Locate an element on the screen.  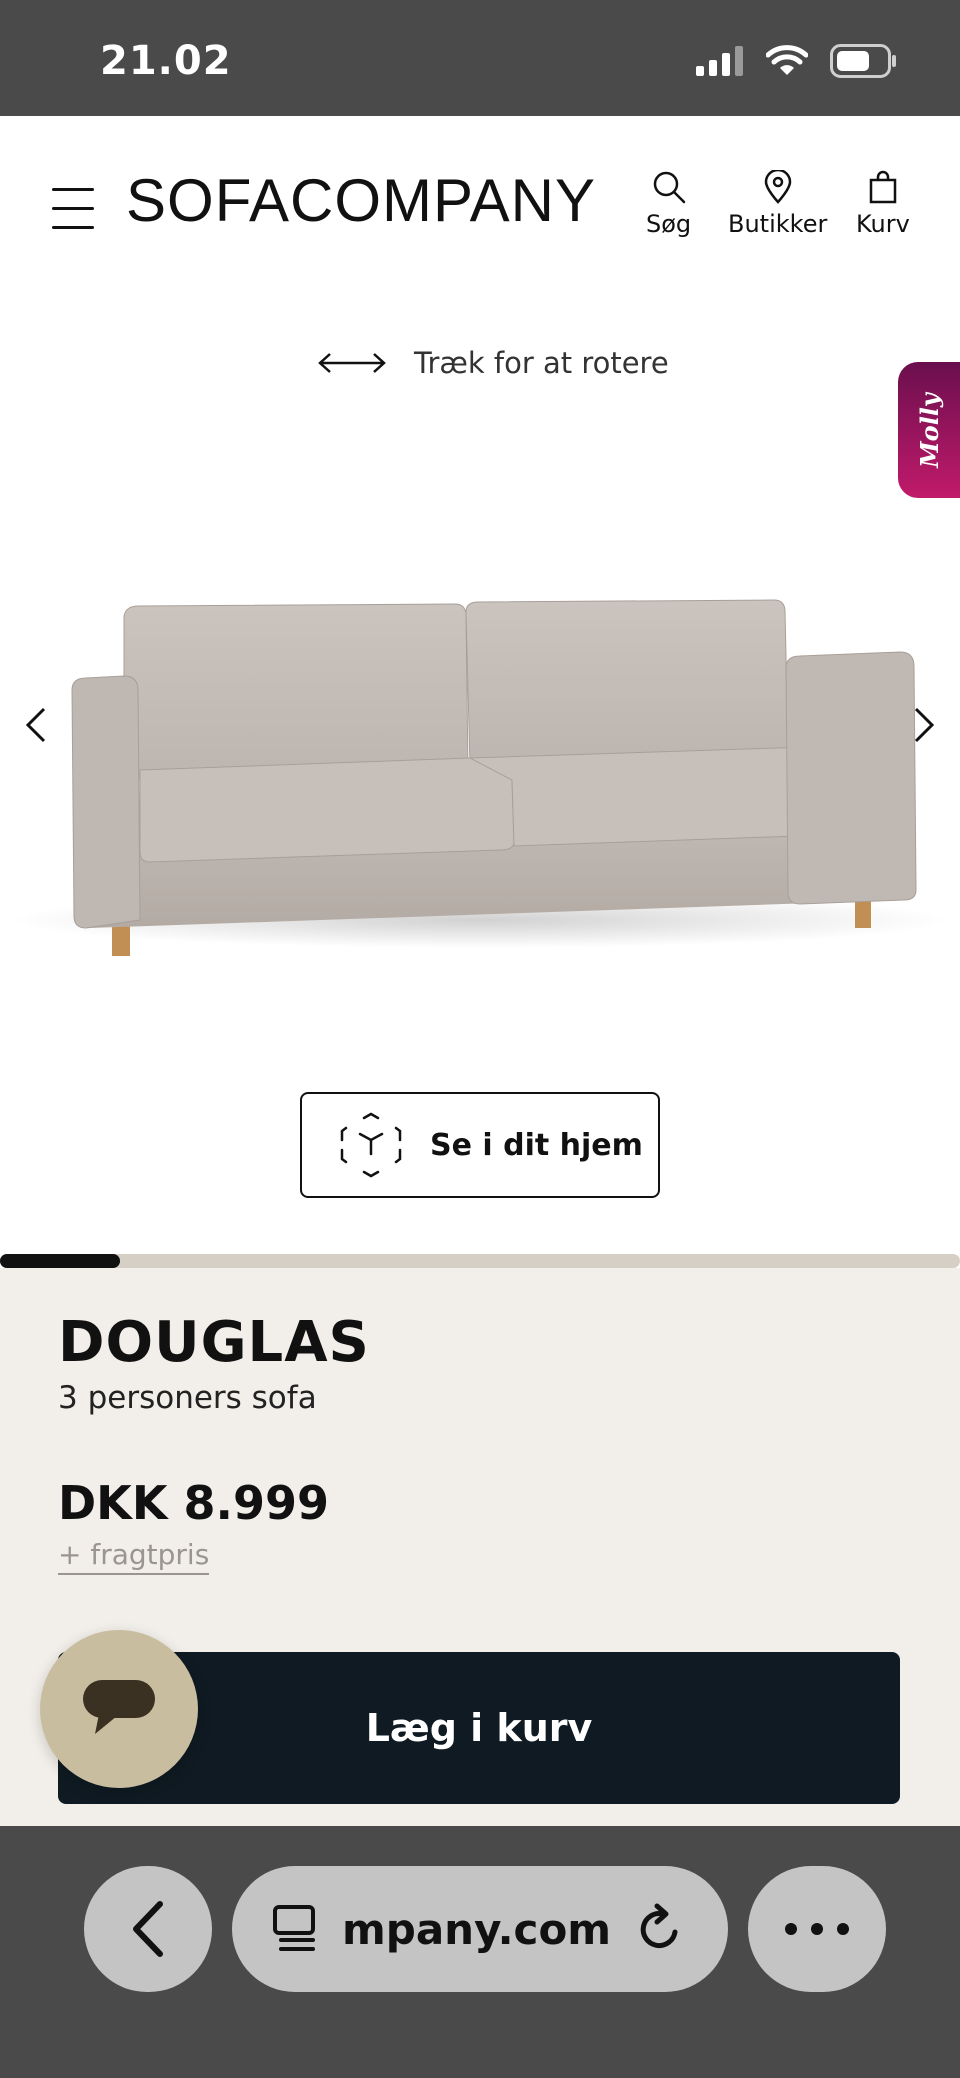
nav-cart-label: Kurv is located at coordinates (883, 224).